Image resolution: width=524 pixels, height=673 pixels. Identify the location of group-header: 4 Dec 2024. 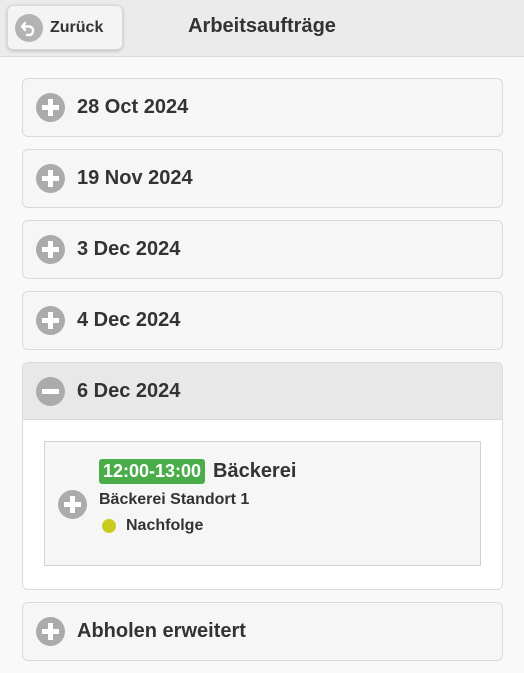
(262, 320).